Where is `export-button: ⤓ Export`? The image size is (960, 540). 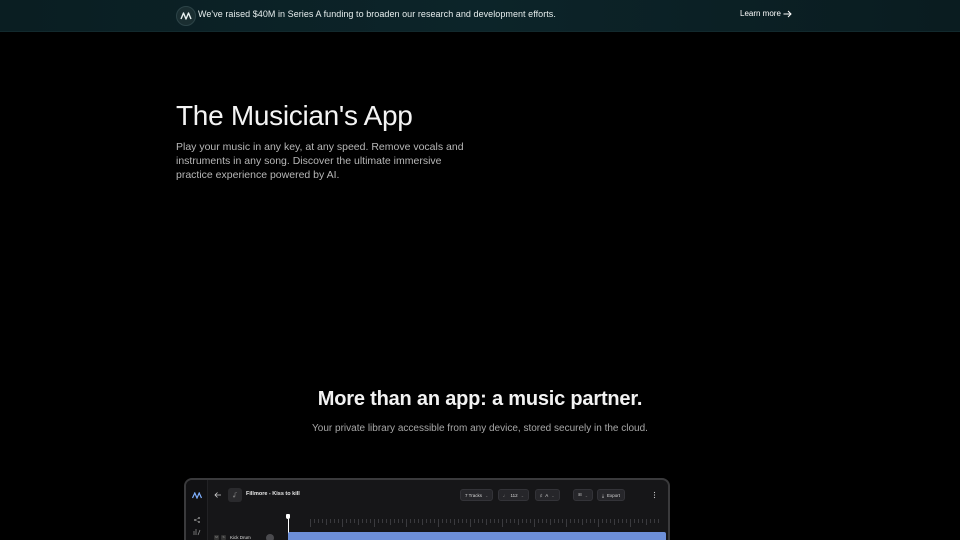
export-button: ⤓ Export is located at coordinates (611, 495).